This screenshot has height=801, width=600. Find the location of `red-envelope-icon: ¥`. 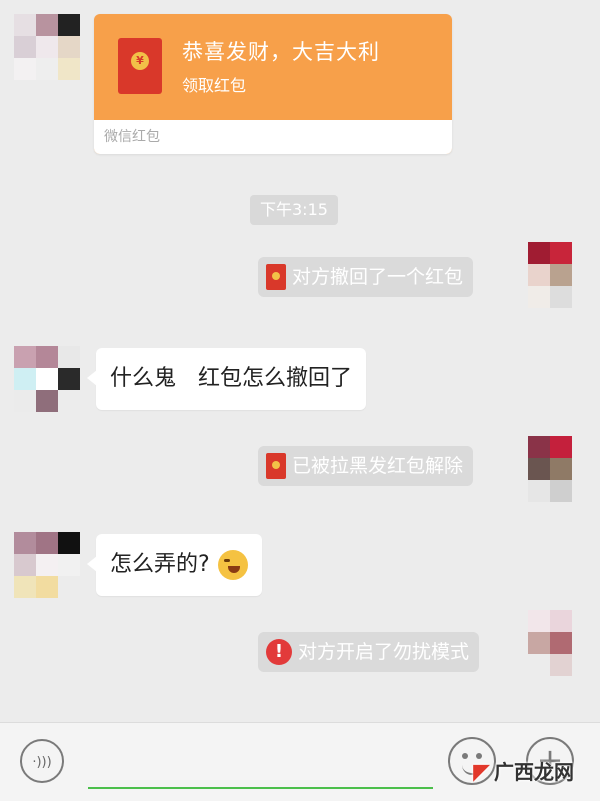

red-envelope-icon: ¥ is located at coordinates (140, 66).